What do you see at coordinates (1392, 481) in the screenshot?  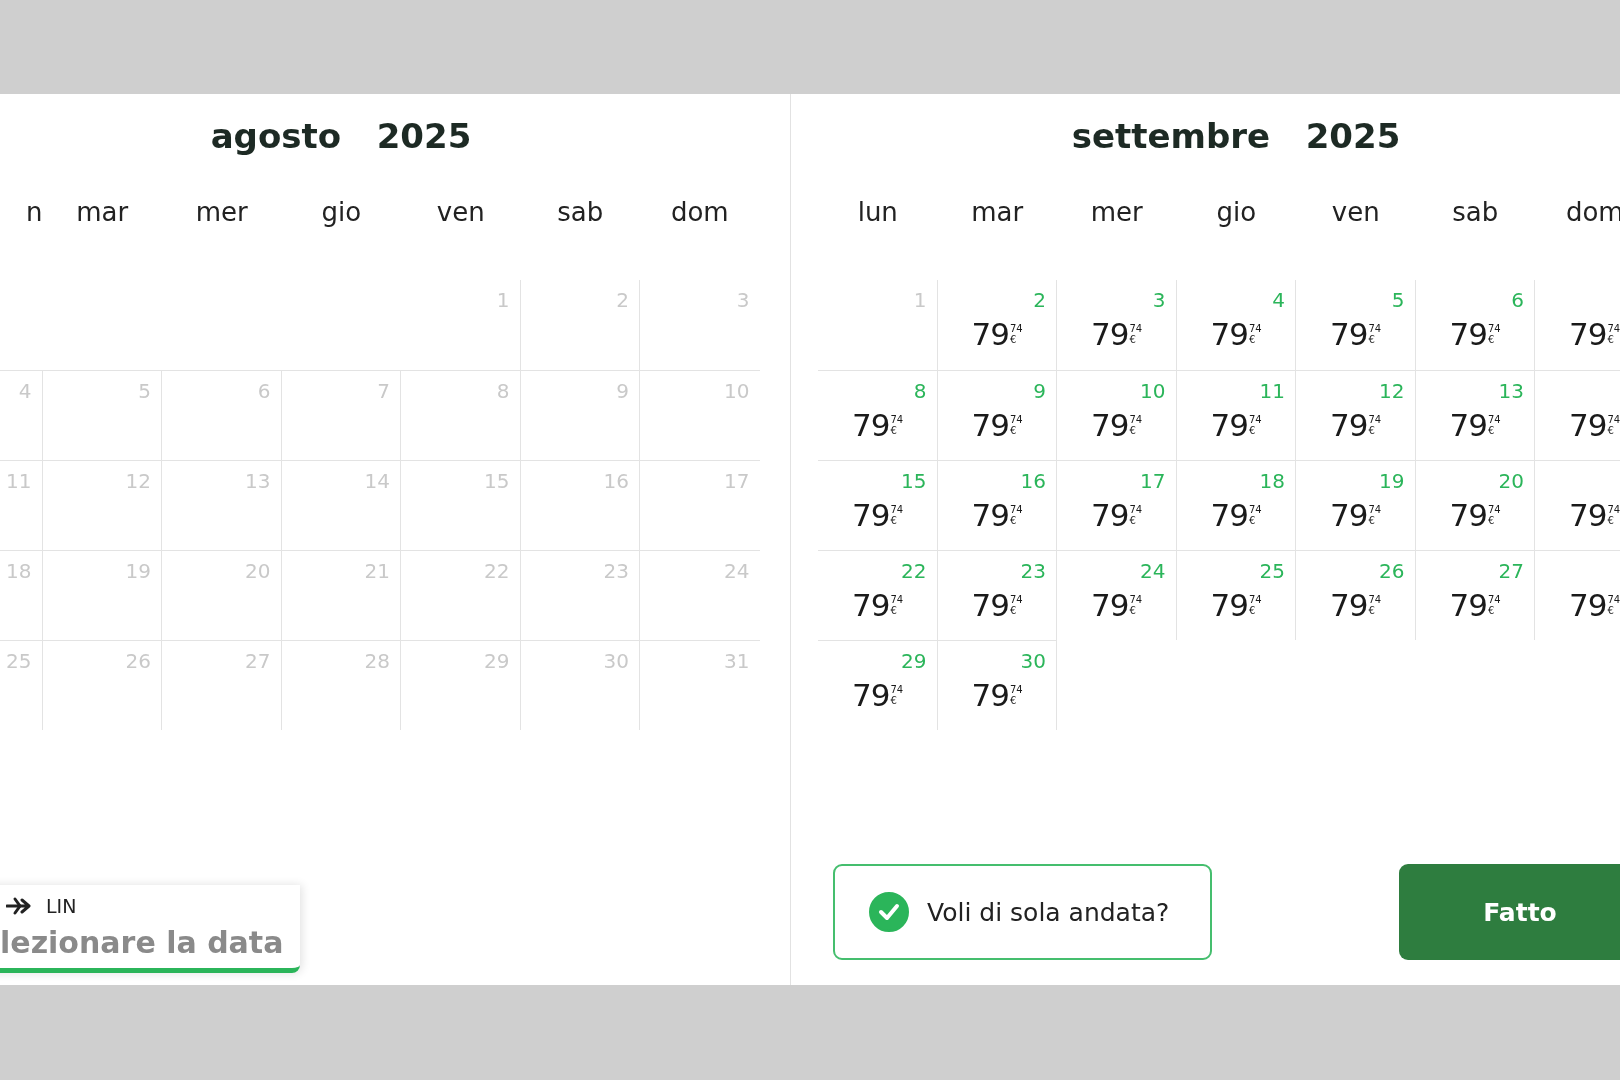 I see `day-number: 19` at bounding box center [1392, 481].